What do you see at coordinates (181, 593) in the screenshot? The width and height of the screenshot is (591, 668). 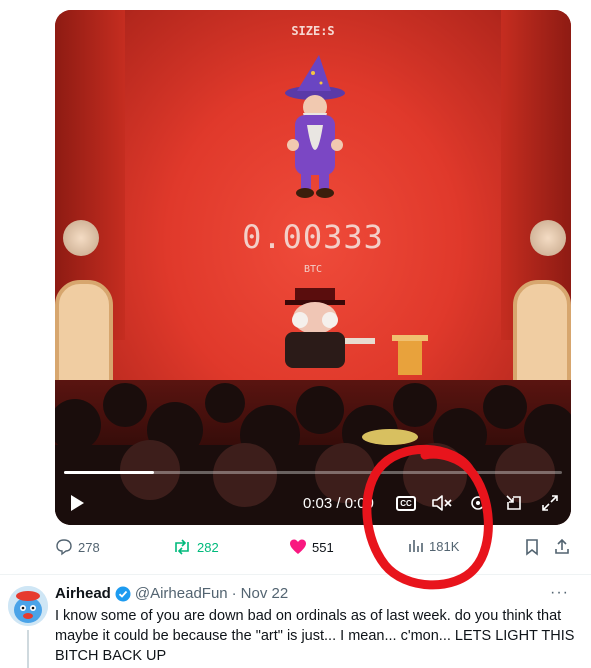 I see `author-handle: @AirheadFun` at bounding box center [181, 593].